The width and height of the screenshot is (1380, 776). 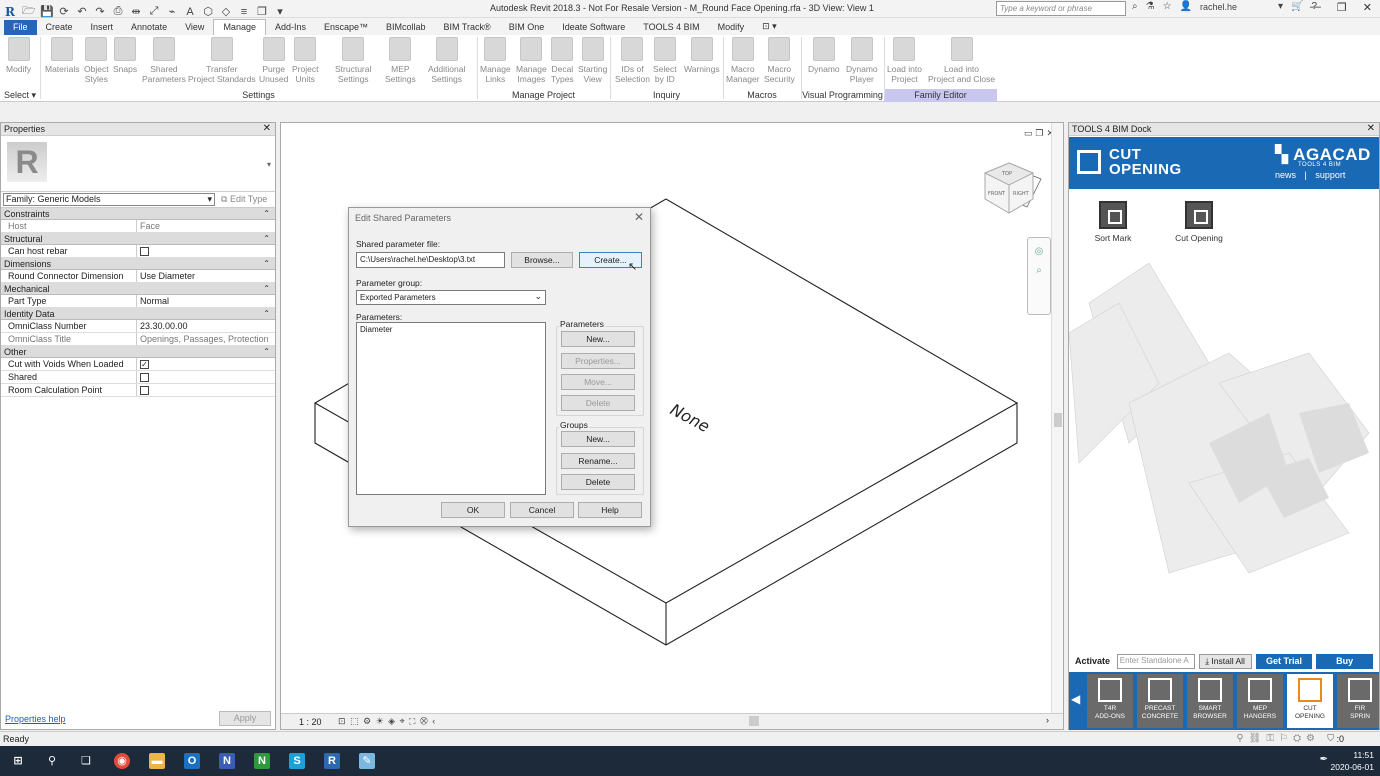 I want to click on filter-icon: ⛉, so click(x=1330, y=738).